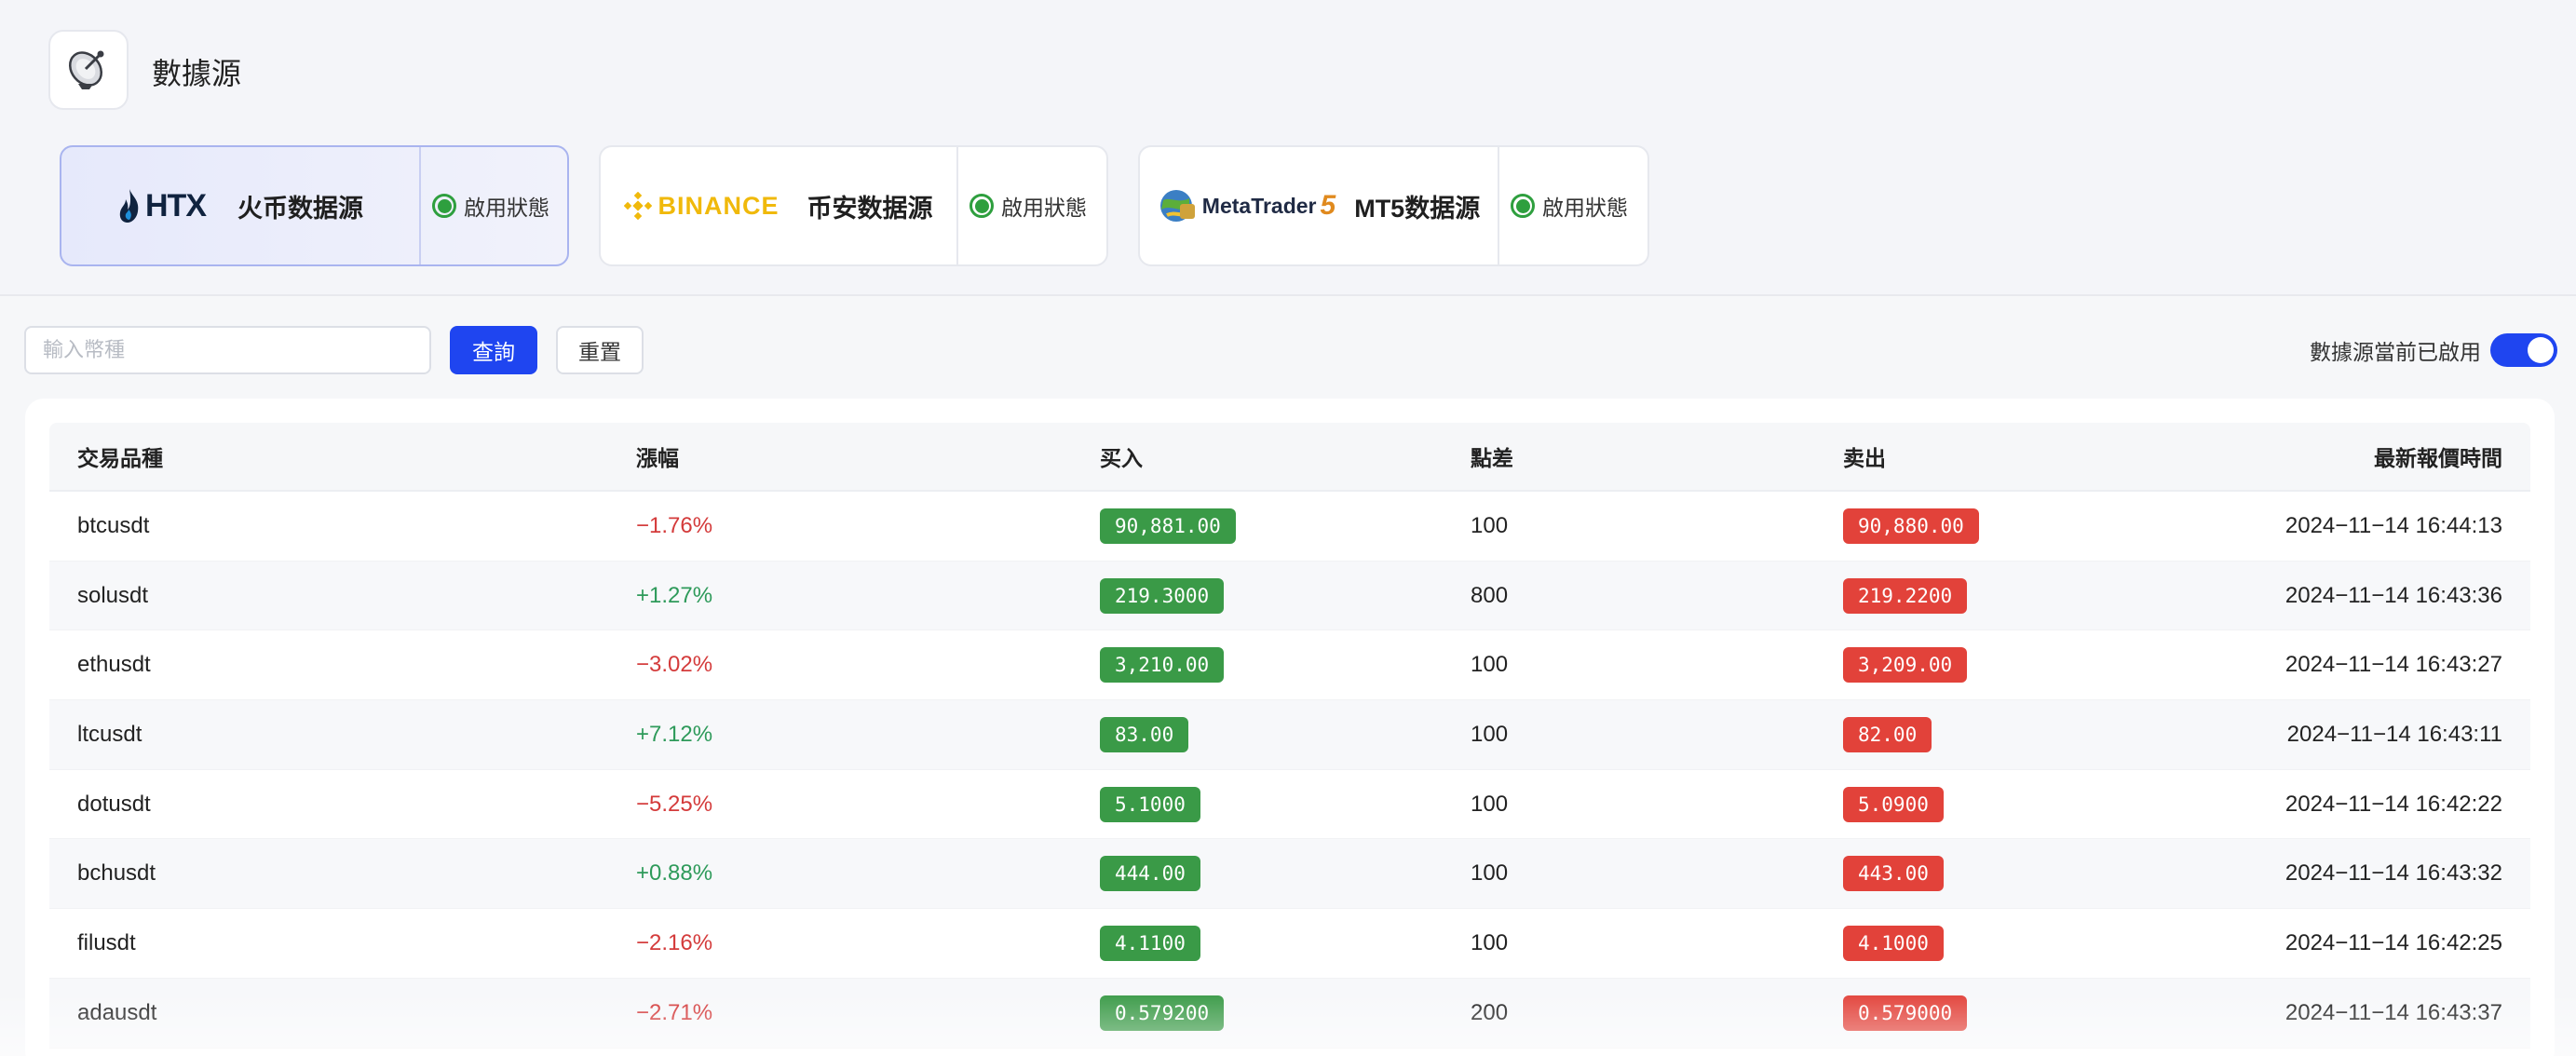 The height and width of the screenshot is (1056, 2576). Describe the element at coordinates (1417, 209) in the screenshot. I see `source-name: MT5数据源` at that location.